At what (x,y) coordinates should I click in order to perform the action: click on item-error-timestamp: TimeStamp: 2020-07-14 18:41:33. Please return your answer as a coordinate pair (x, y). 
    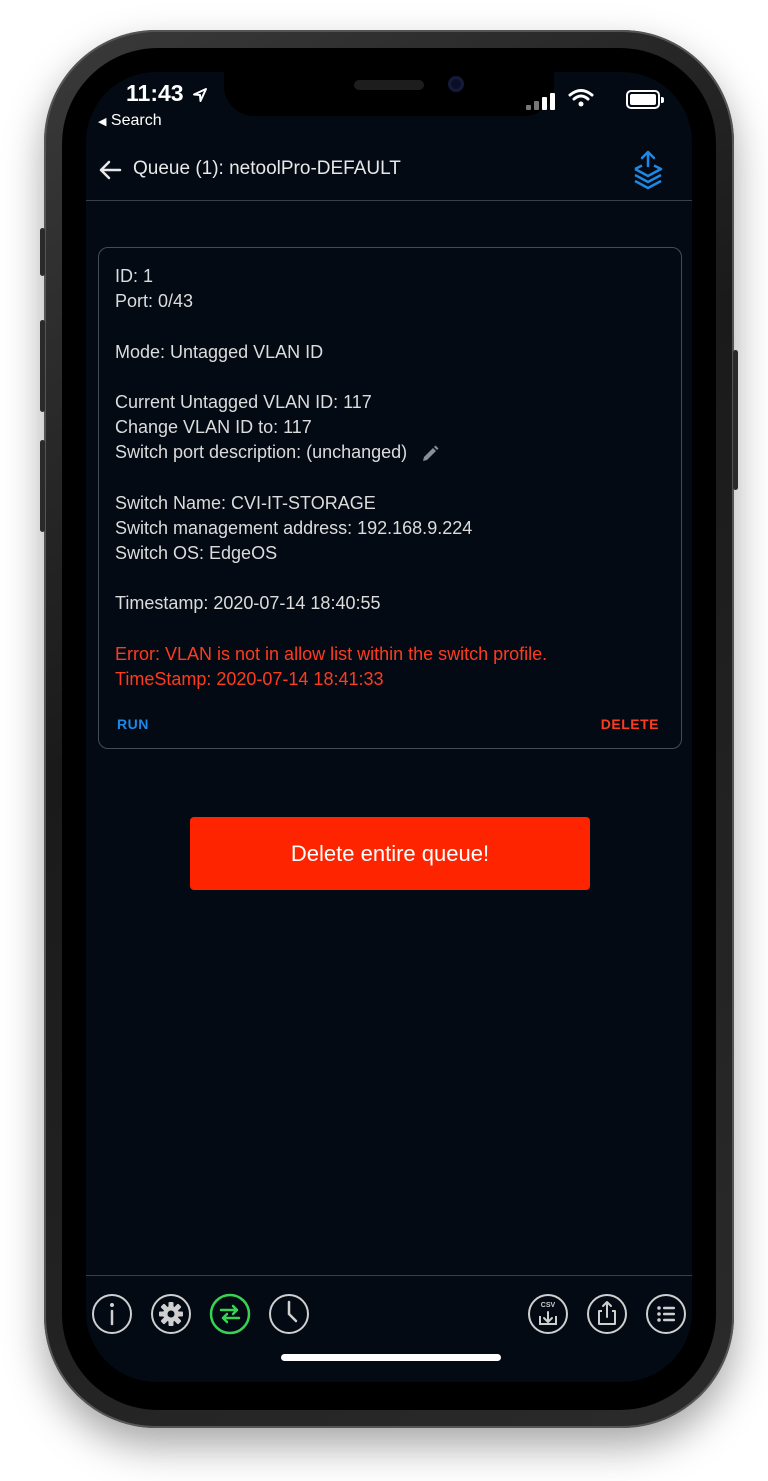
    Looking at the image, I should click on (249, 679).